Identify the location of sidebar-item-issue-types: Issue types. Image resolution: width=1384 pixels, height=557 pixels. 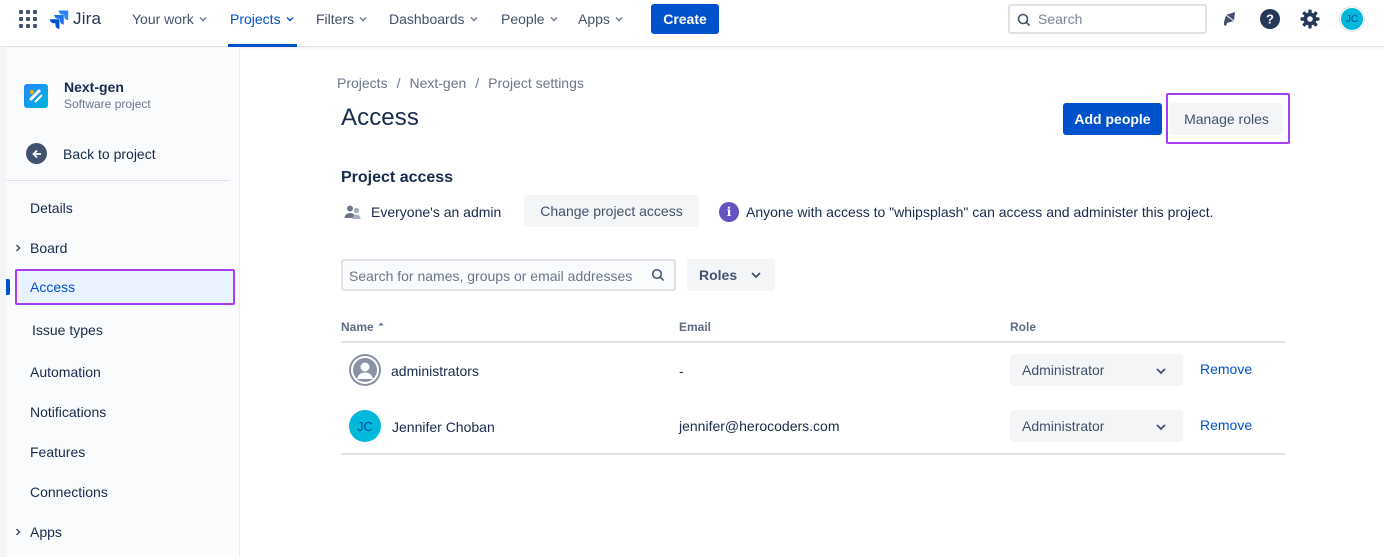
(67, 330).